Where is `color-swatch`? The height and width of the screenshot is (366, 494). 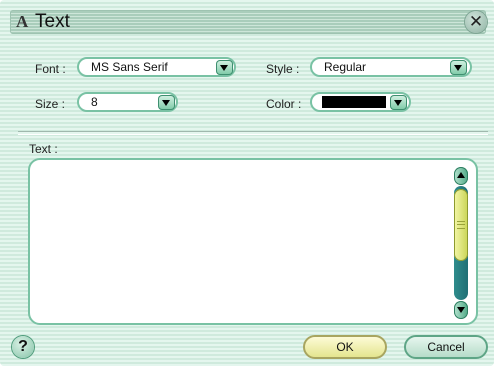
color-swatch is located at coordinates (354, 102).